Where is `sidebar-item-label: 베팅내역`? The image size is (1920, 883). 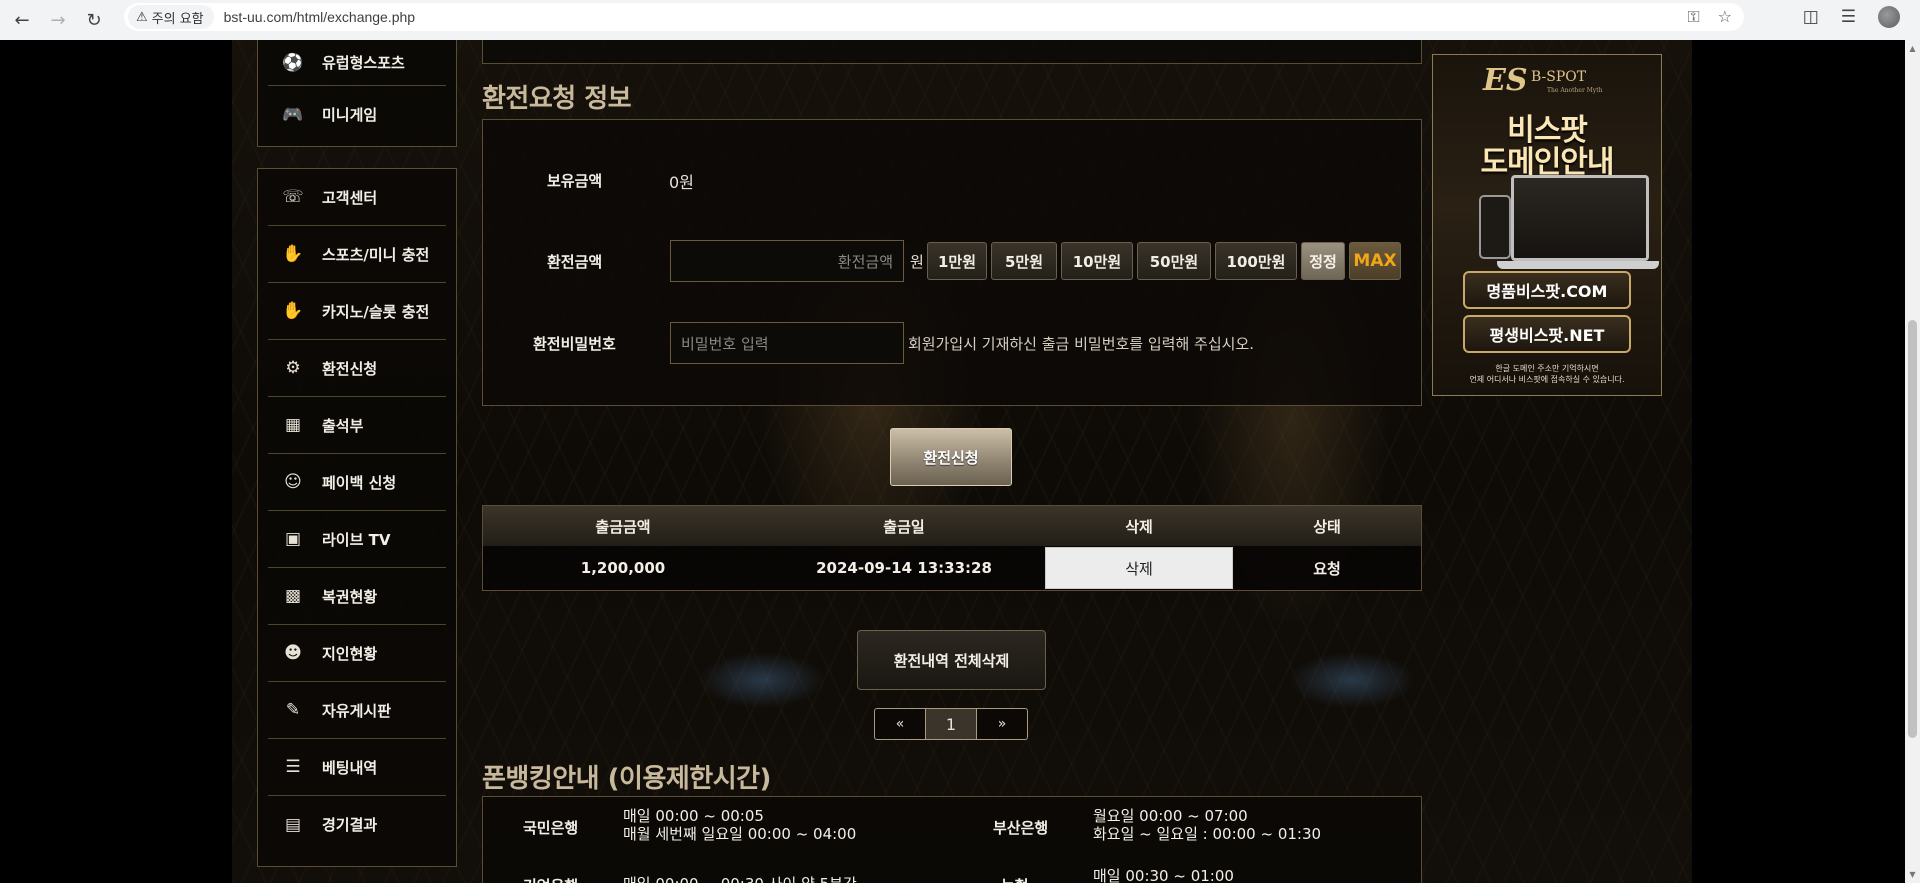
sidebar-item-label: 베팅내역 is located at coordinates (350, 767).